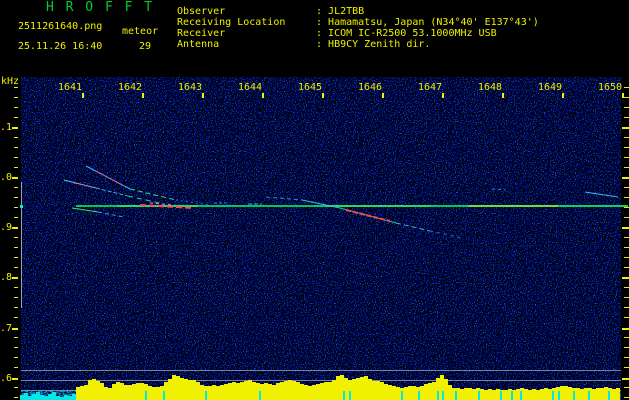 The width and height of the screenshot is (629, 400). Describe the element at coordinates (6, 378) in the screenshot. I see `y-axis-label: 0.6` at that location.